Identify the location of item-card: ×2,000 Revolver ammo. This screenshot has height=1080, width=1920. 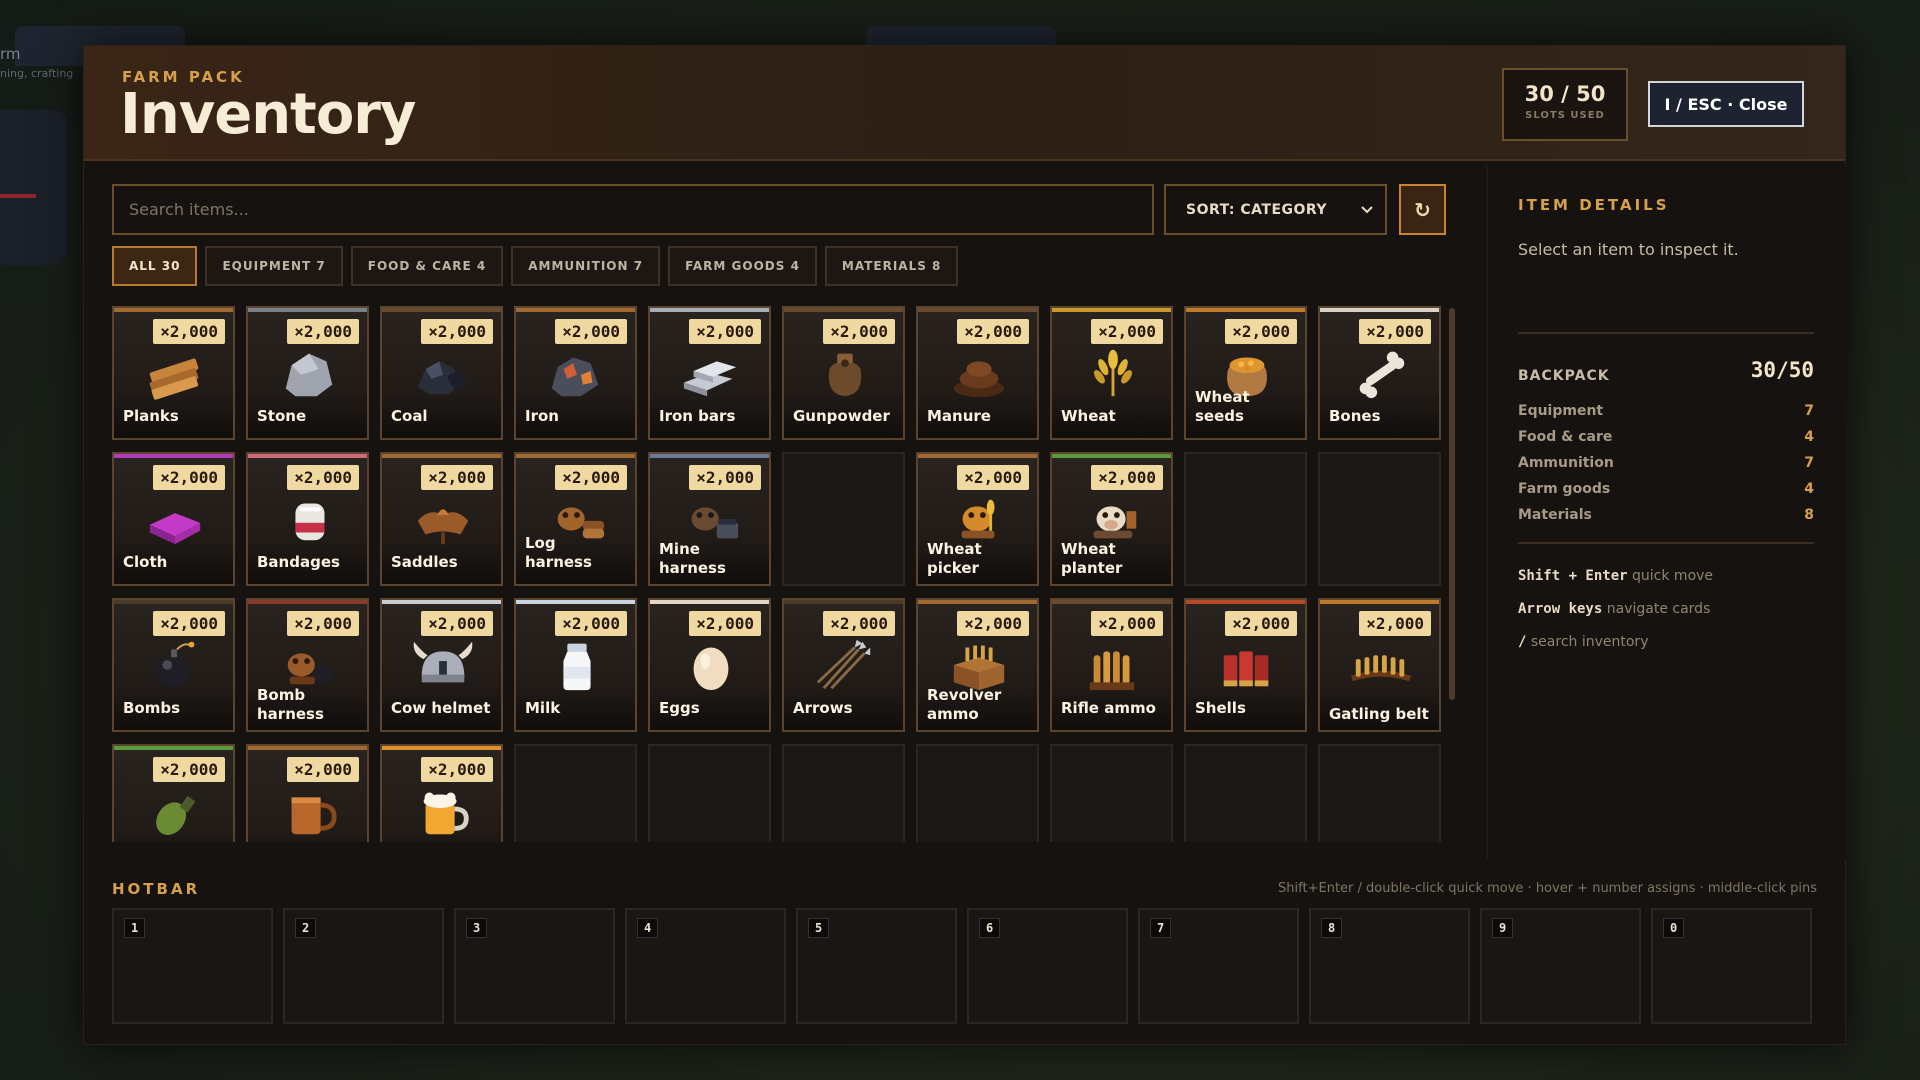
(977, 665).